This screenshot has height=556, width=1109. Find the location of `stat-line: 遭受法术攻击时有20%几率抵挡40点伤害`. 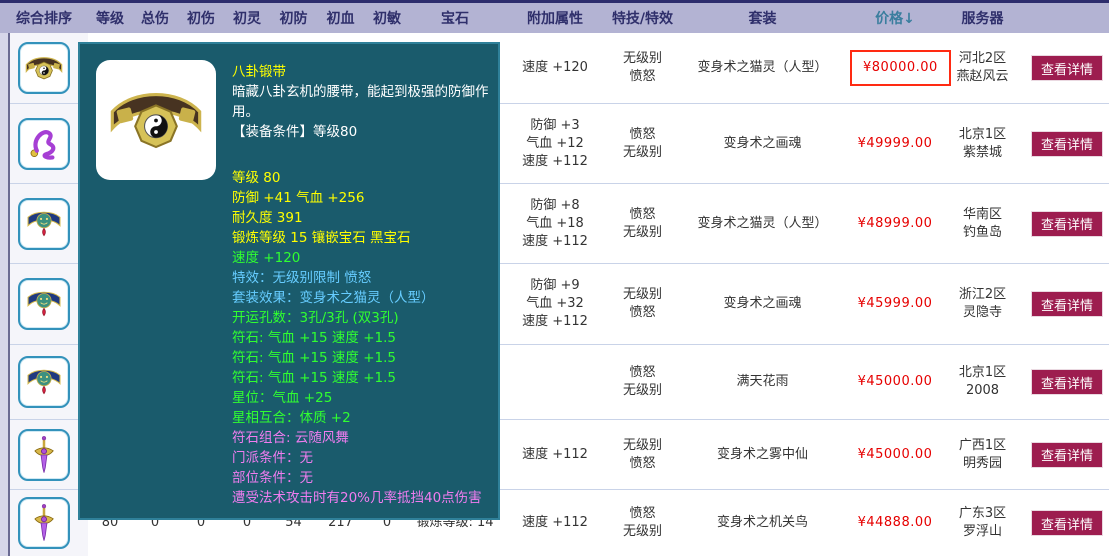

stat-line: 遭受法术攻击时有20%几率抵挡40点伤害 is located at coordinates (357, 498).